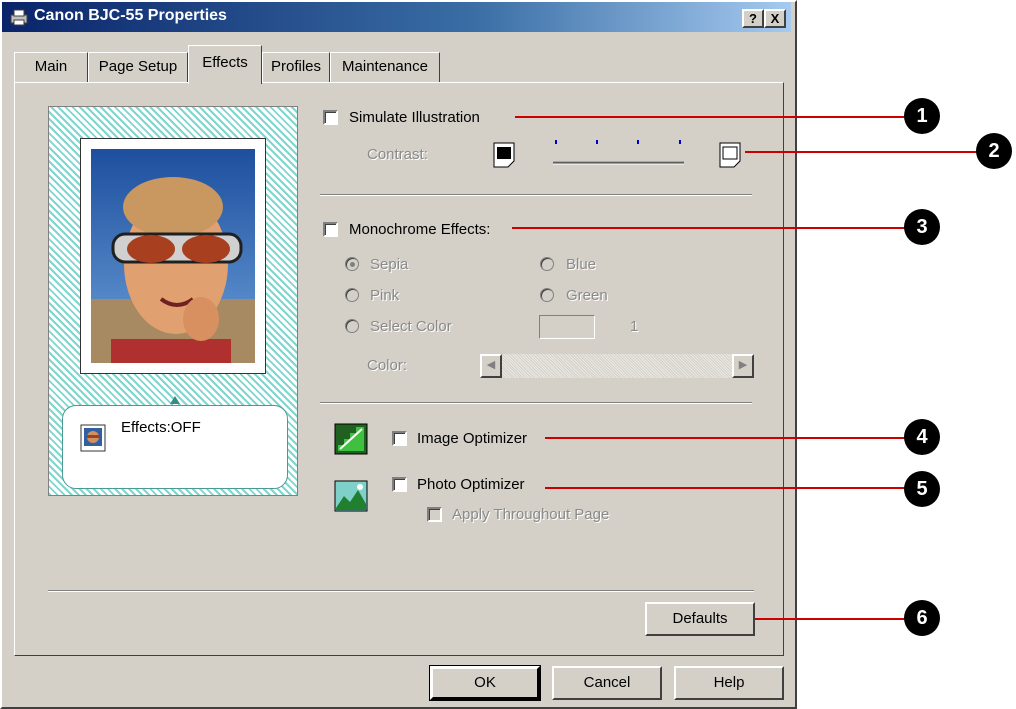 This screenshot has height=709, width=1016. Describe the element at coordinates (175, 400) in the screenshot. I see `pointer-arrow` at that location.